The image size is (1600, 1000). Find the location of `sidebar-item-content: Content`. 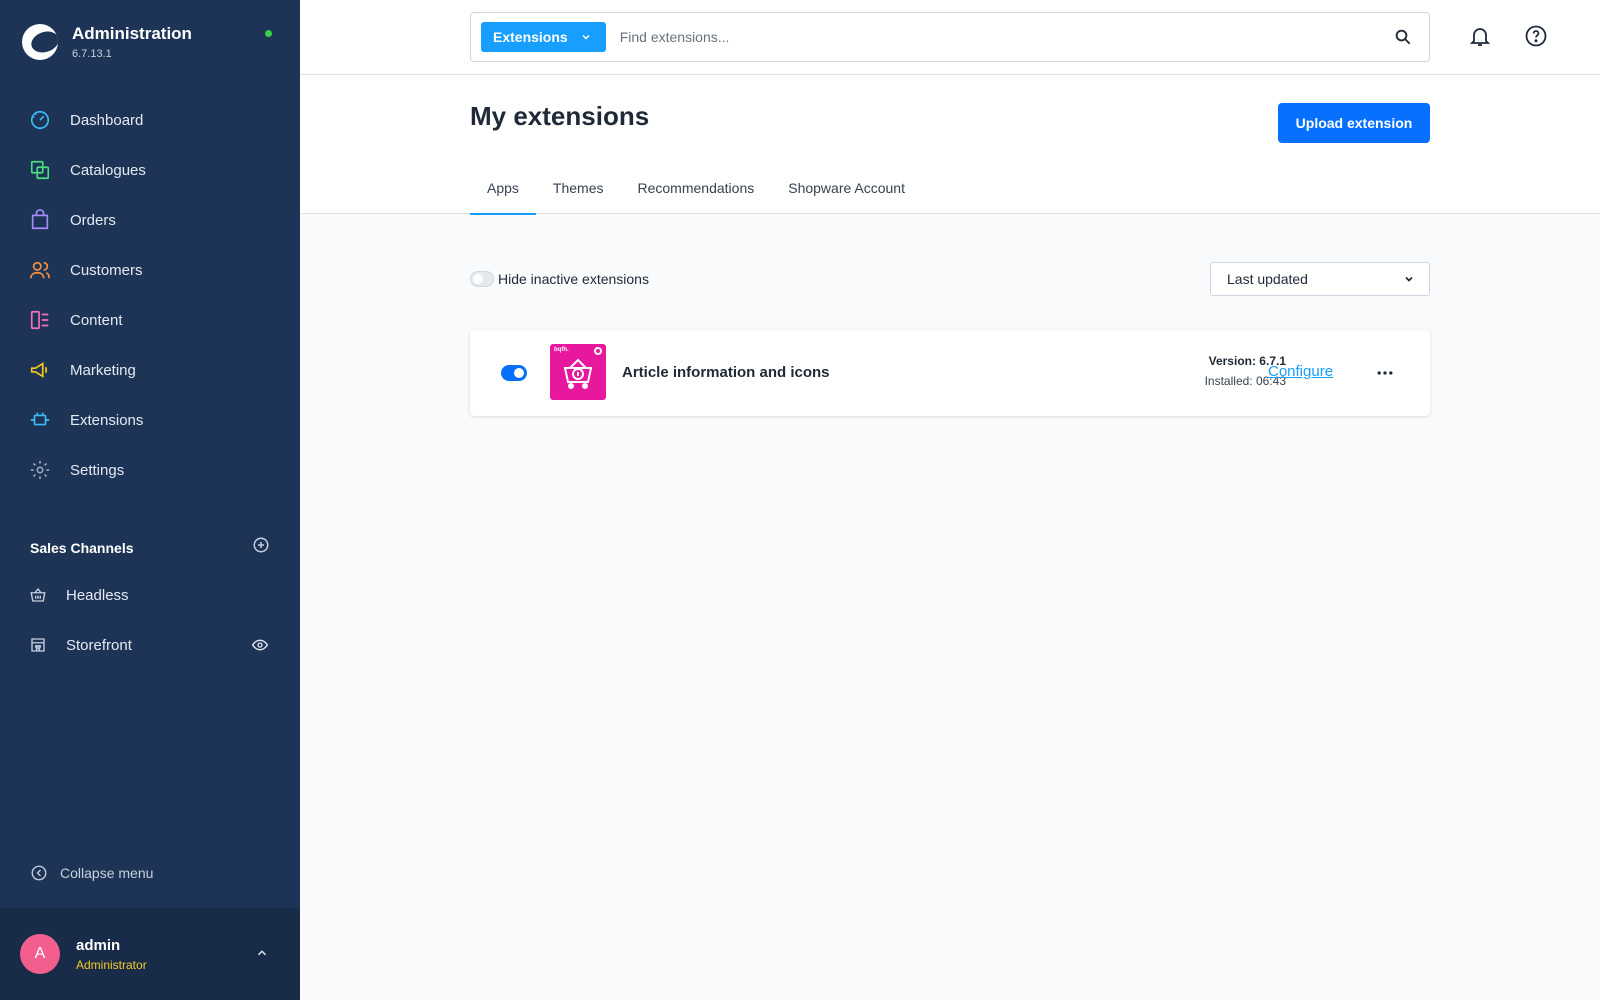

sidebar-item-content: Content is located at coordinates (150, 320).